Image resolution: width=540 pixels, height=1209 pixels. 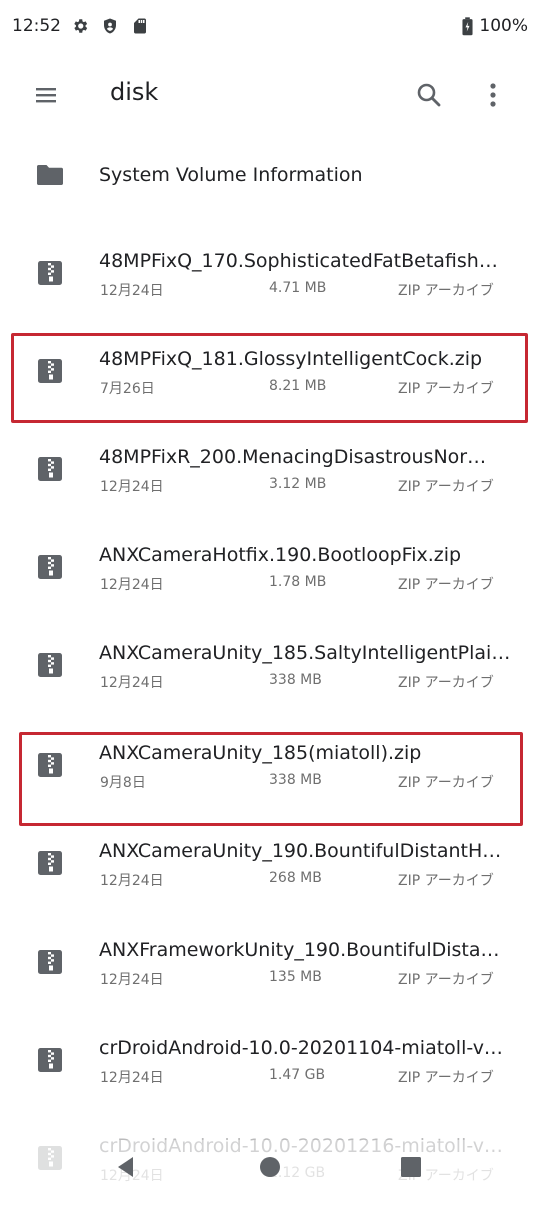 I want to click on file-date: 9月8日, so click(x=123, y=783).